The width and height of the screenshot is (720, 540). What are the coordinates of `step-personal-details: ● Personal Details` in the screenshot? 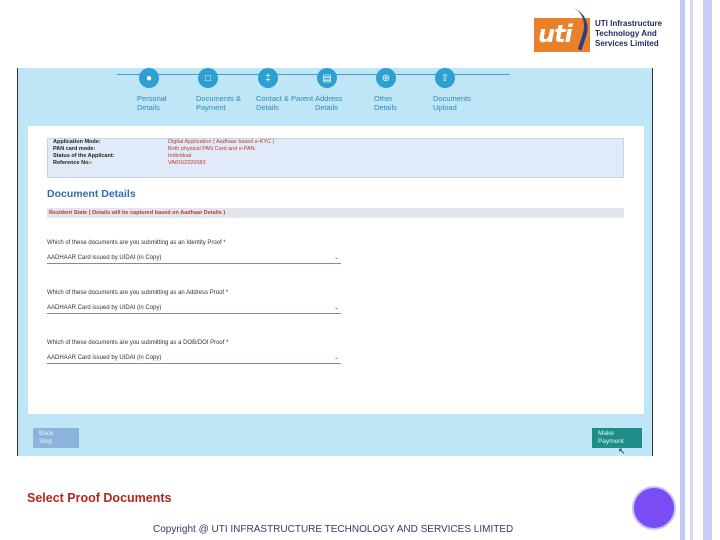 It's located at (167, 90).